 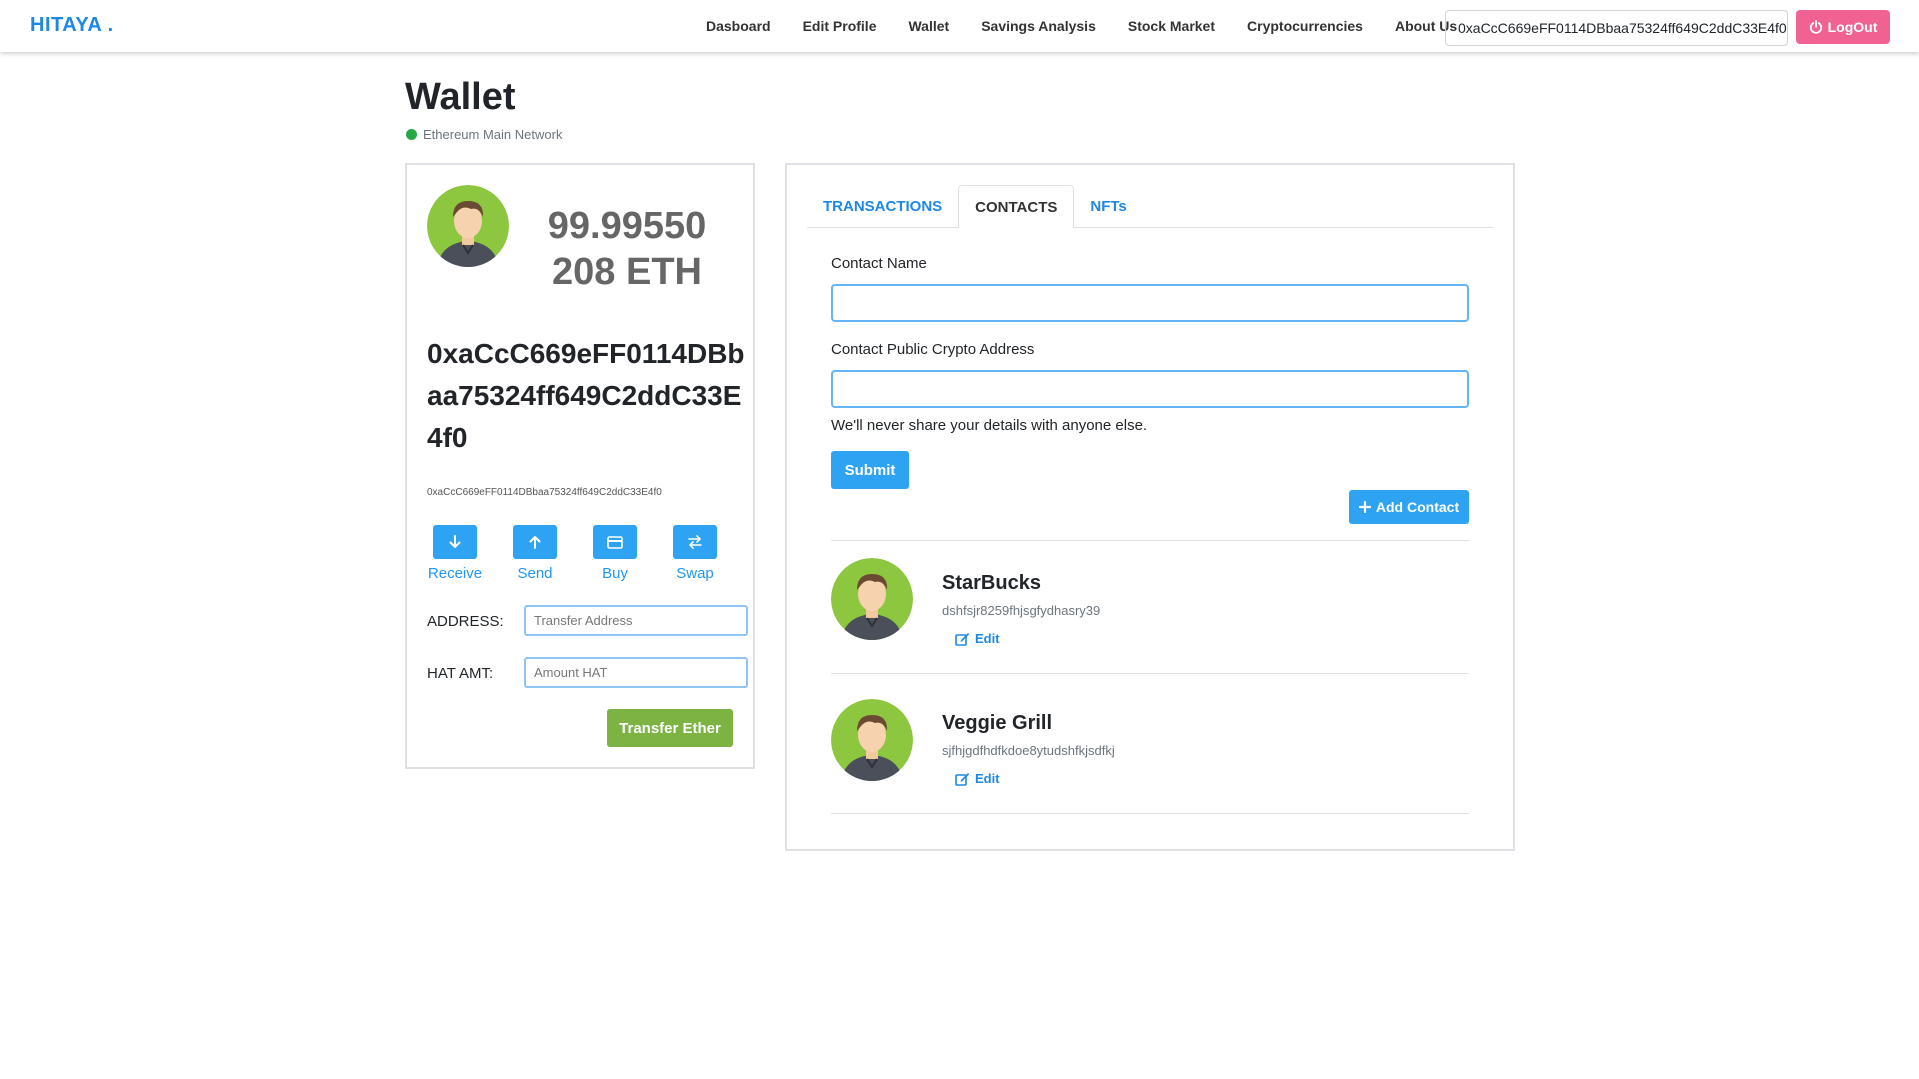 I want to click on receive-button, so click(x=455, y=542).